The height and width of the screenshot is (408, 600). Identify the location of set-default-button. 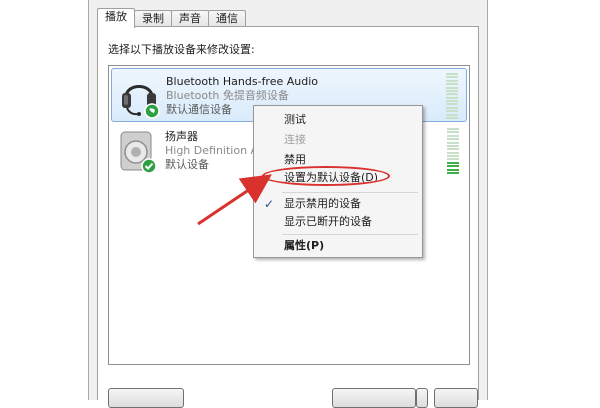
(374, 398).